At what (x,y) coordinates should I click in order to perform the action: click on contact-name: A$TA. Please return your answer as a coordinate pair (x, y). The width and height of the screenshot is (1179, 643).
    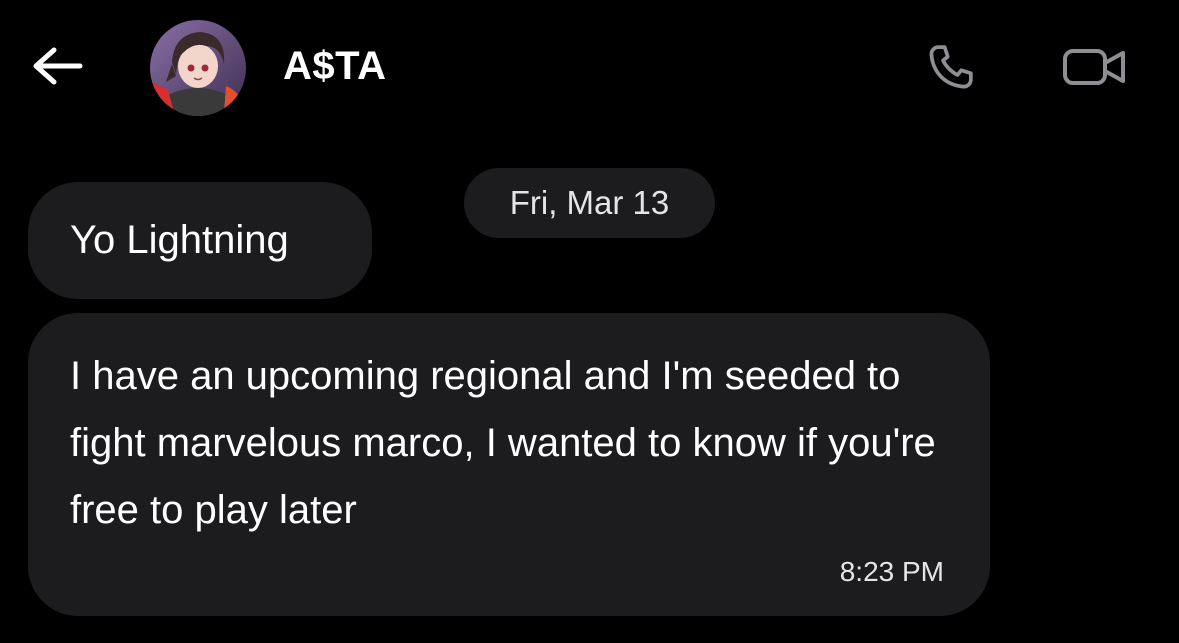
    Looking at the image, I should click on (334, 66).